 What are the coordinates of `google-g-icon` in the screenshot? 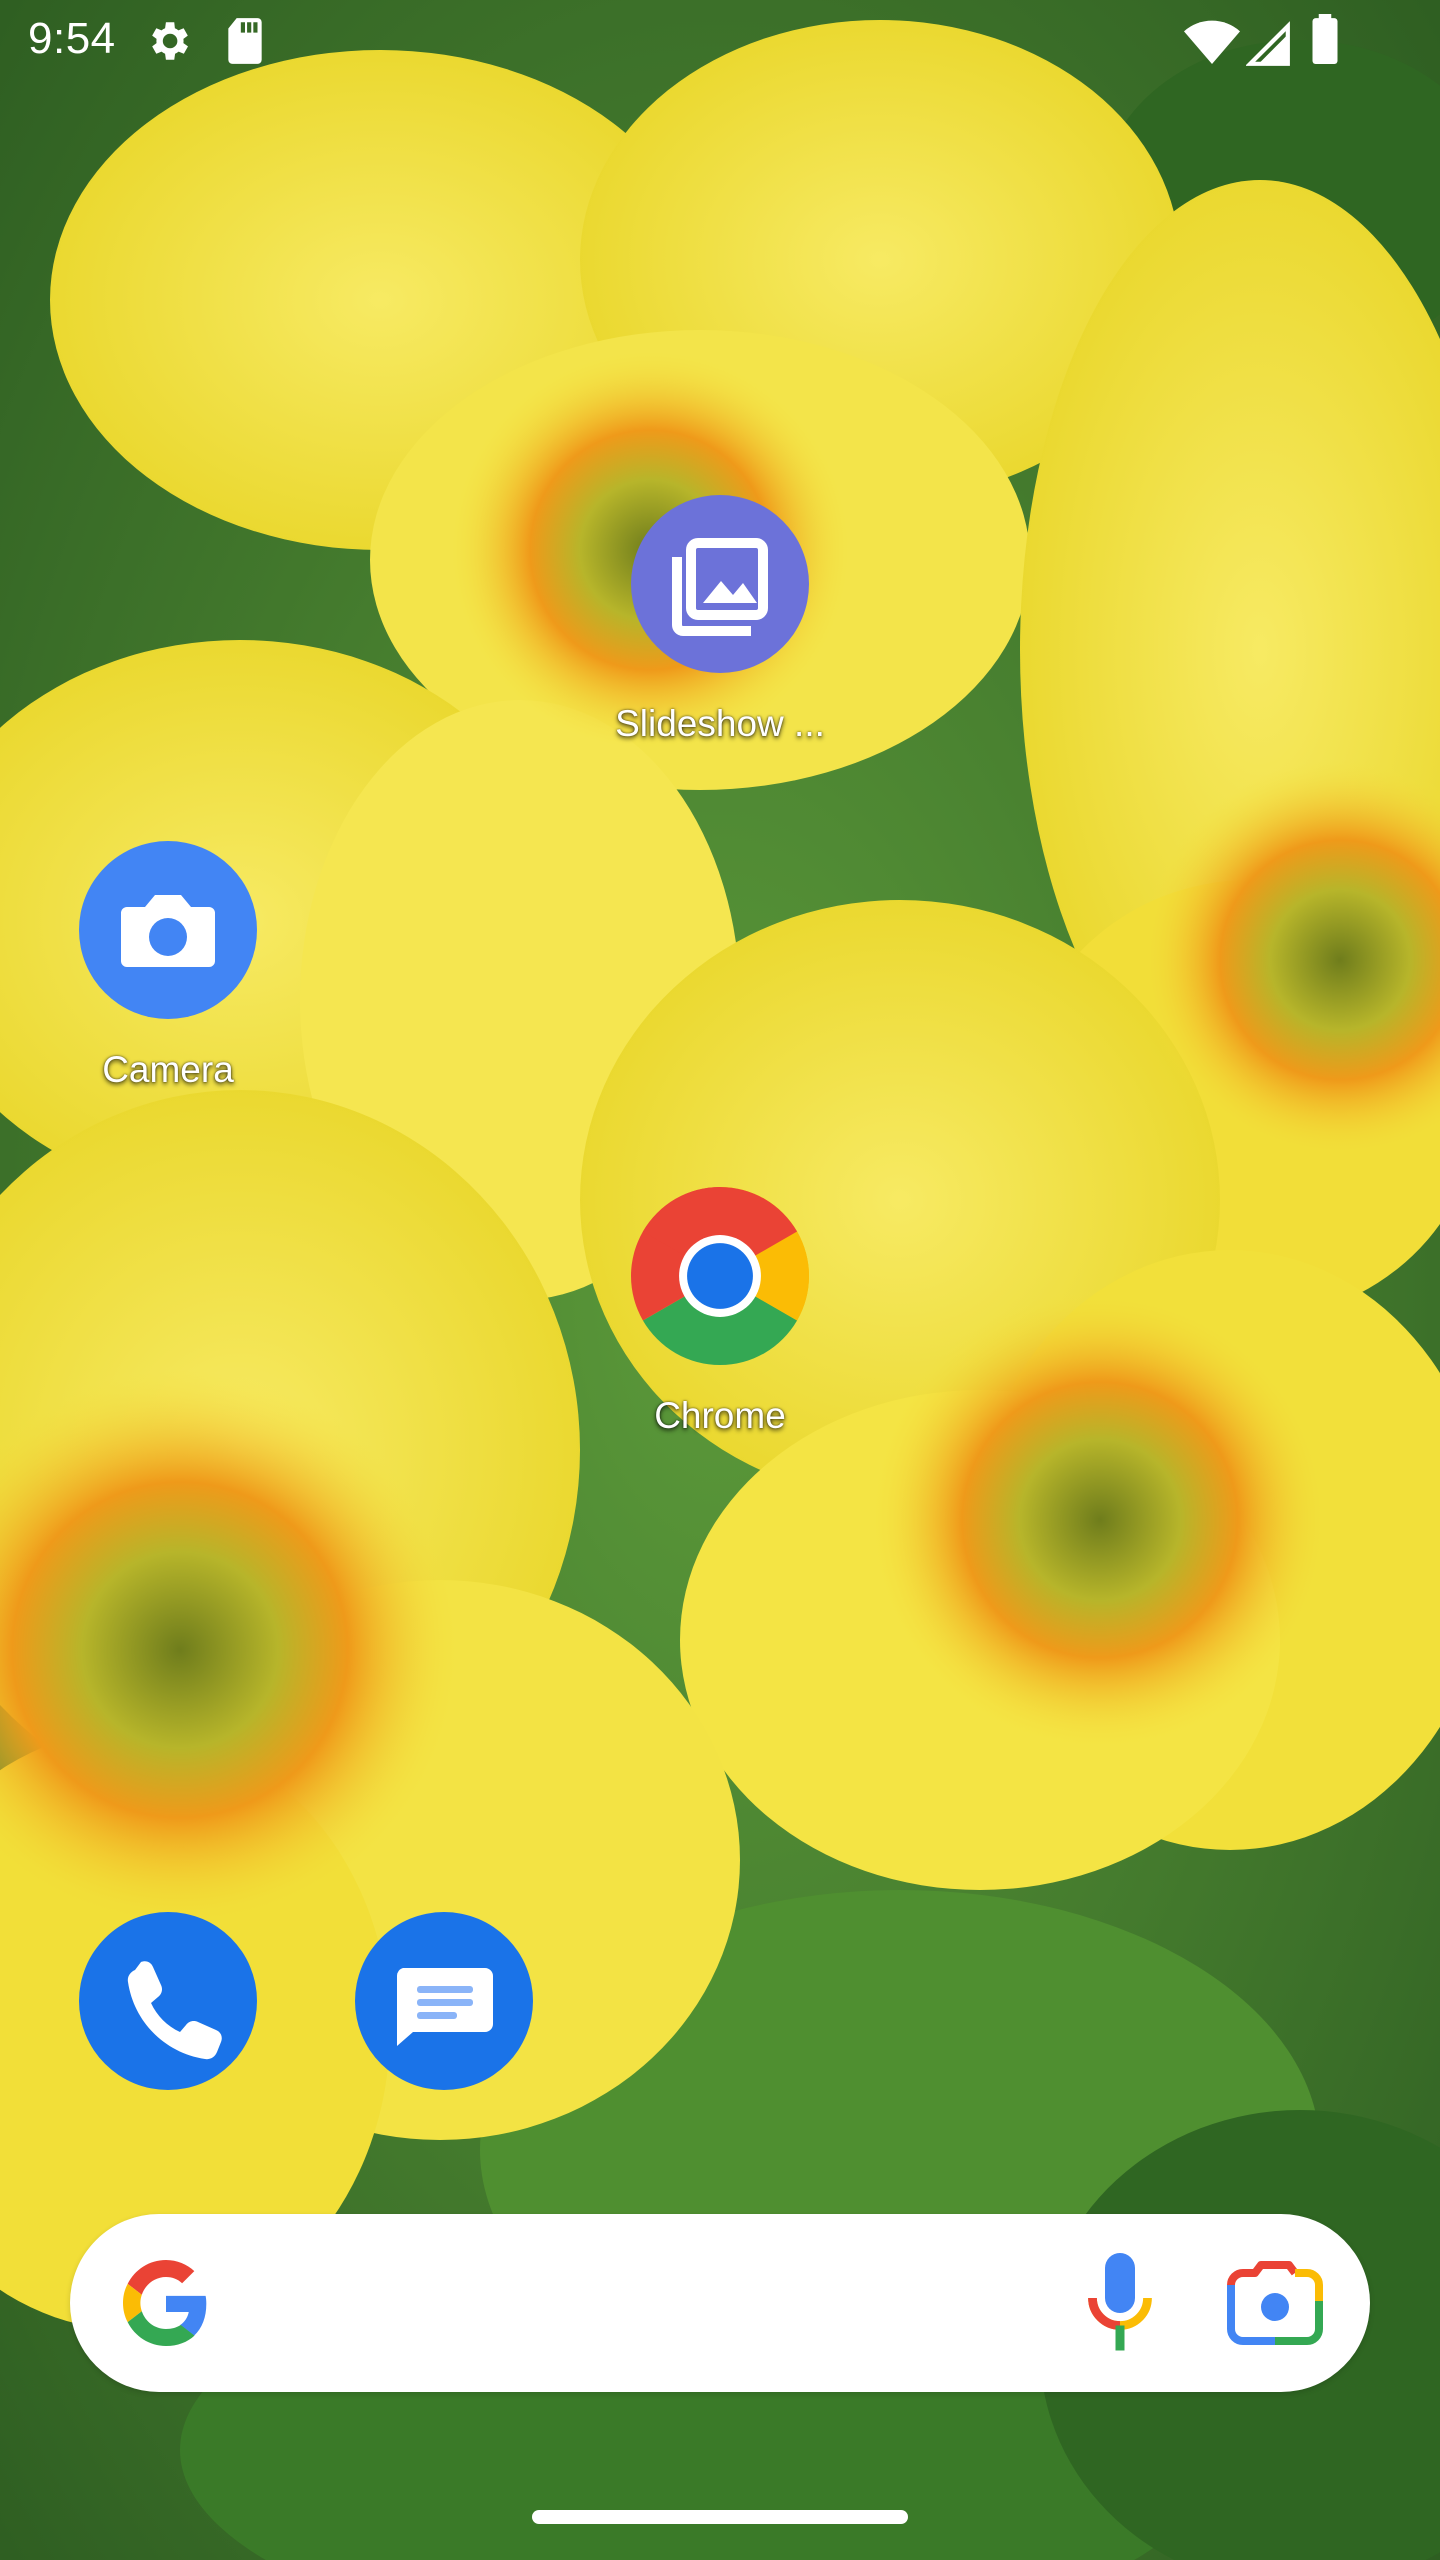 It's located at (166, 2303).